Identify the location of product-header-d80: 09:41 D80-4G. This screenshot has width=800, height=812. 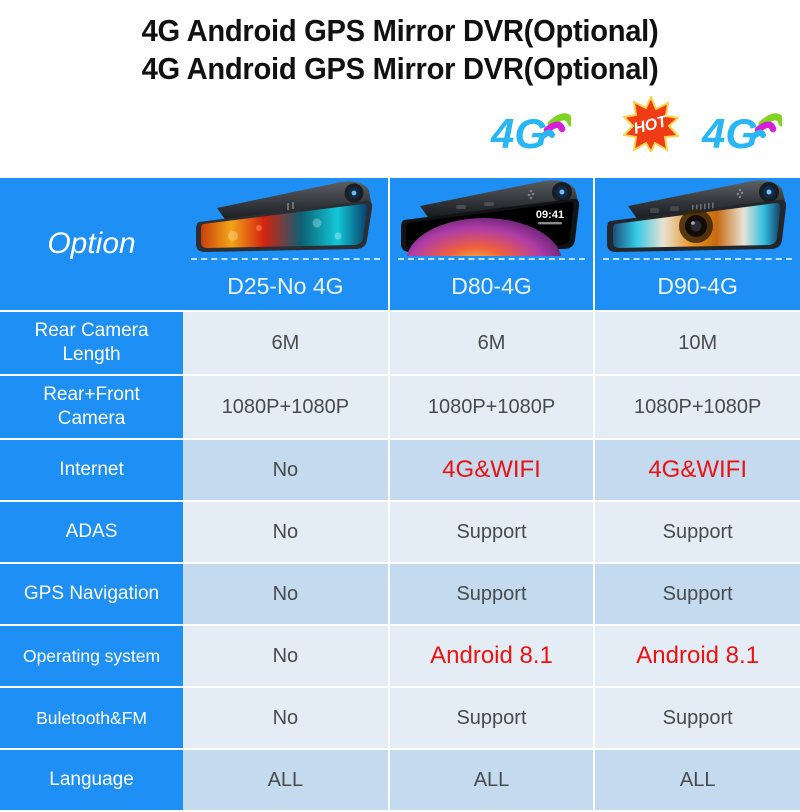
(492, 245).